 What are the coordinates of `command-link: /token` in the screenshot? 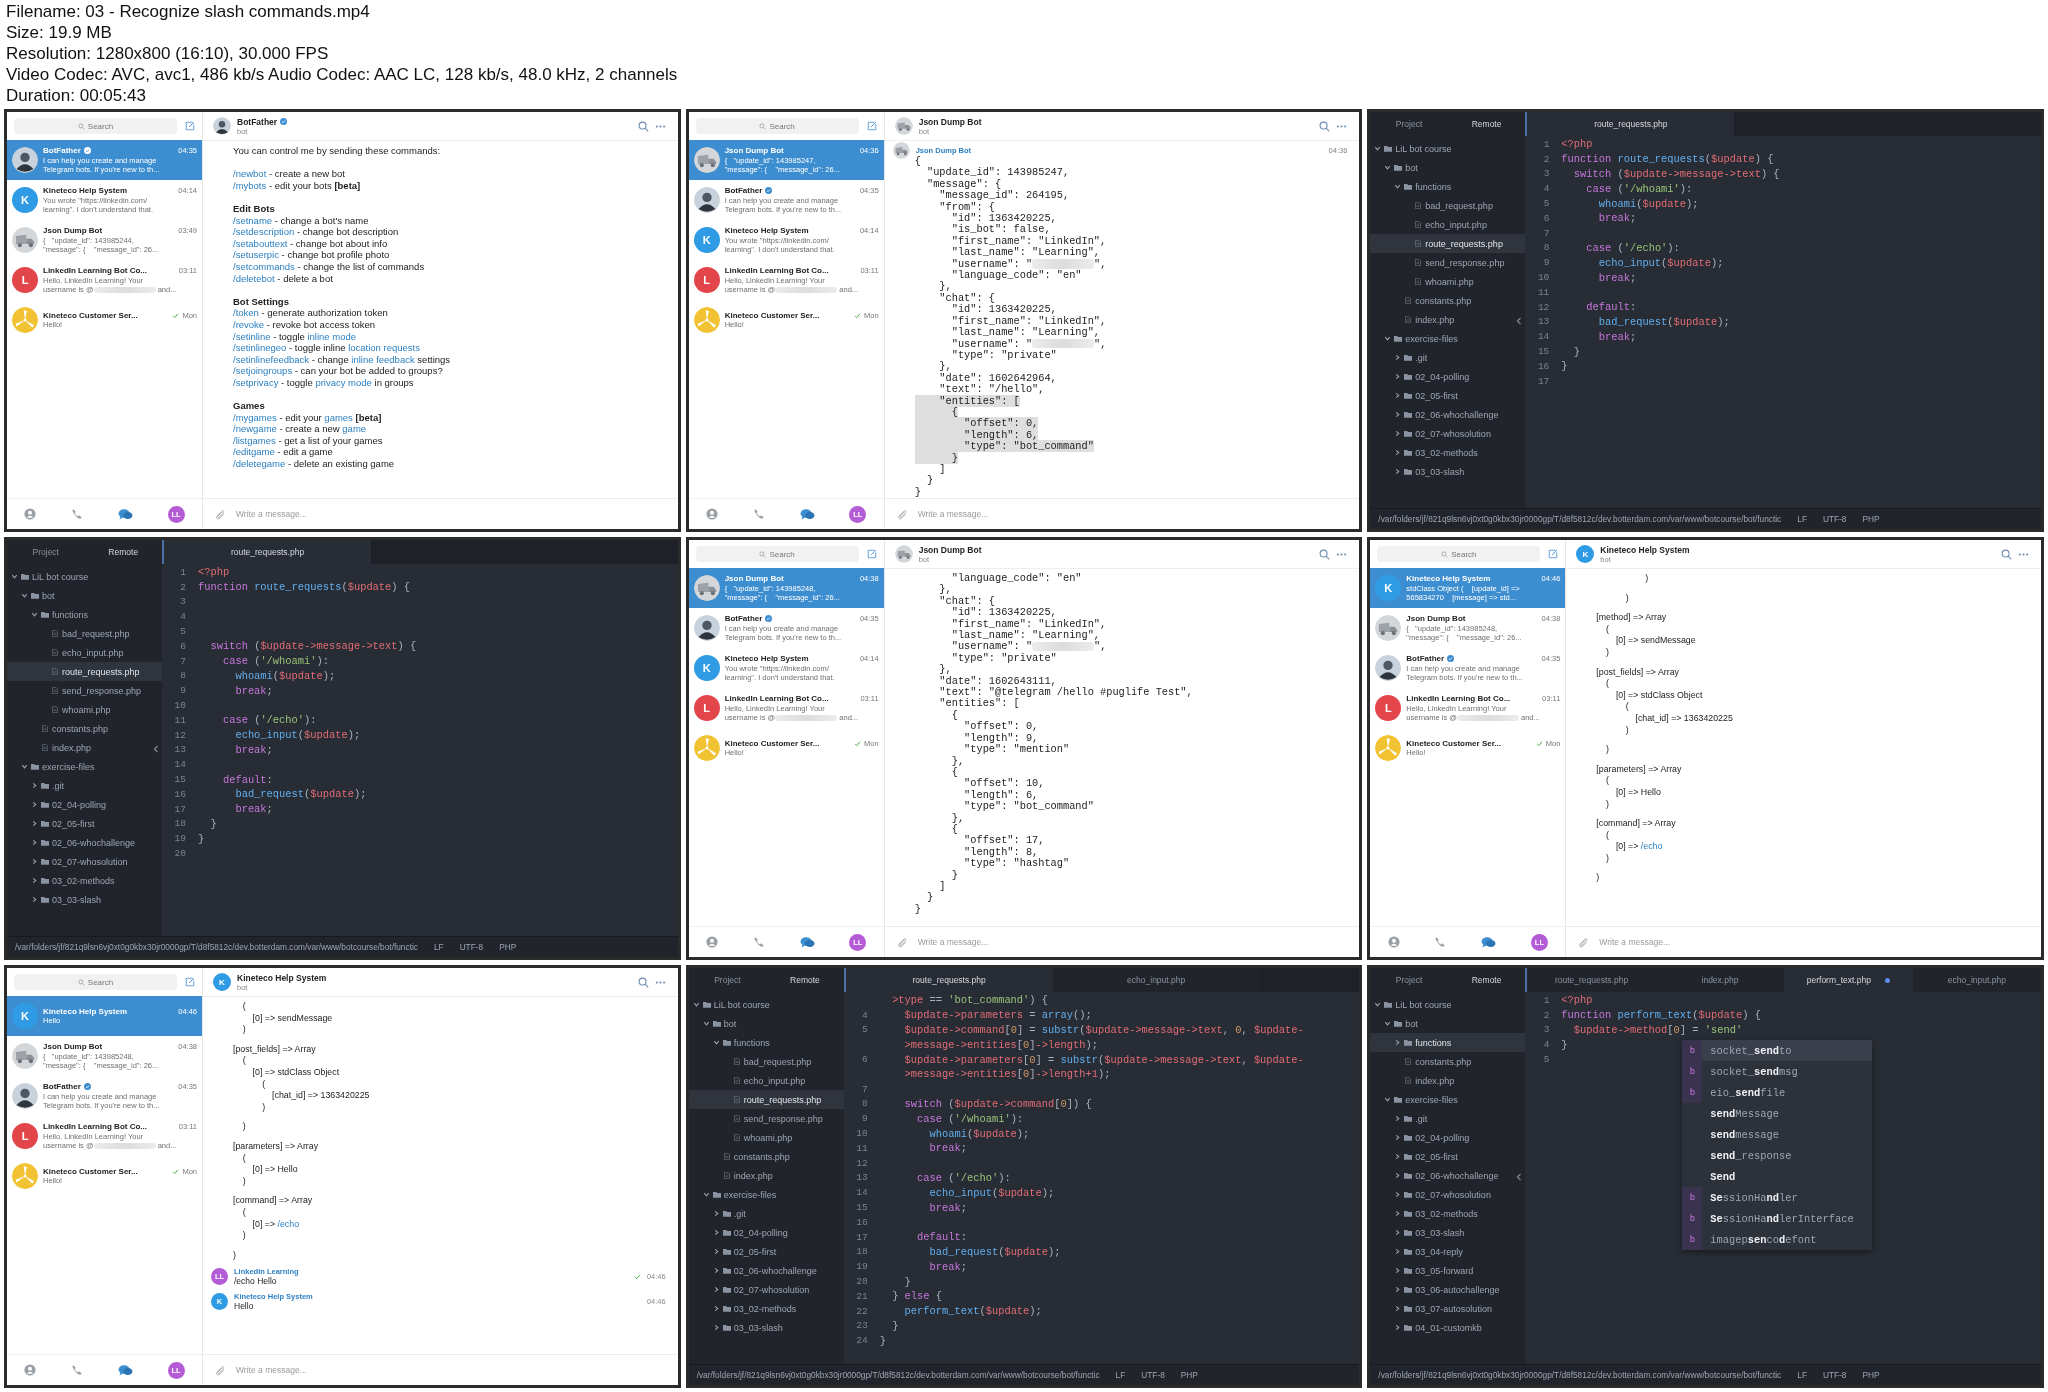 It's located at (246, 313).